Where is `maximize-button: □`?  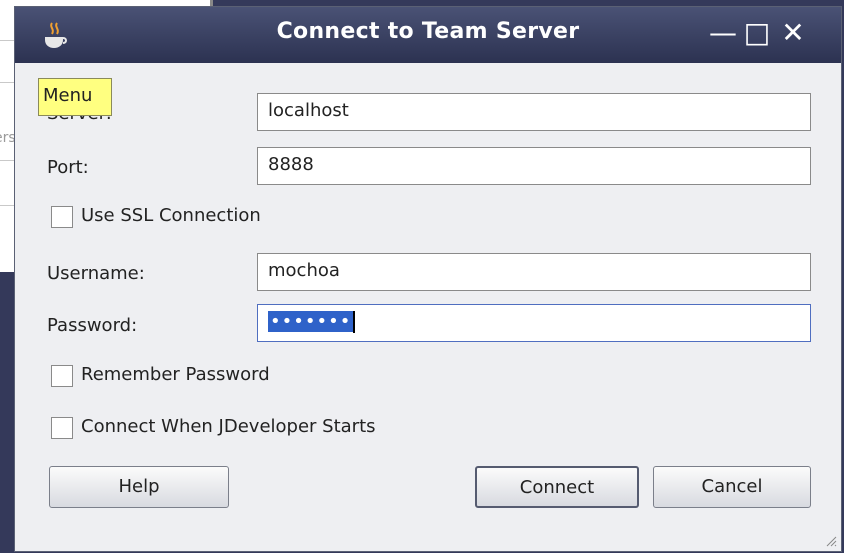 maximize-button: □ is located at coordinates (757, 33).